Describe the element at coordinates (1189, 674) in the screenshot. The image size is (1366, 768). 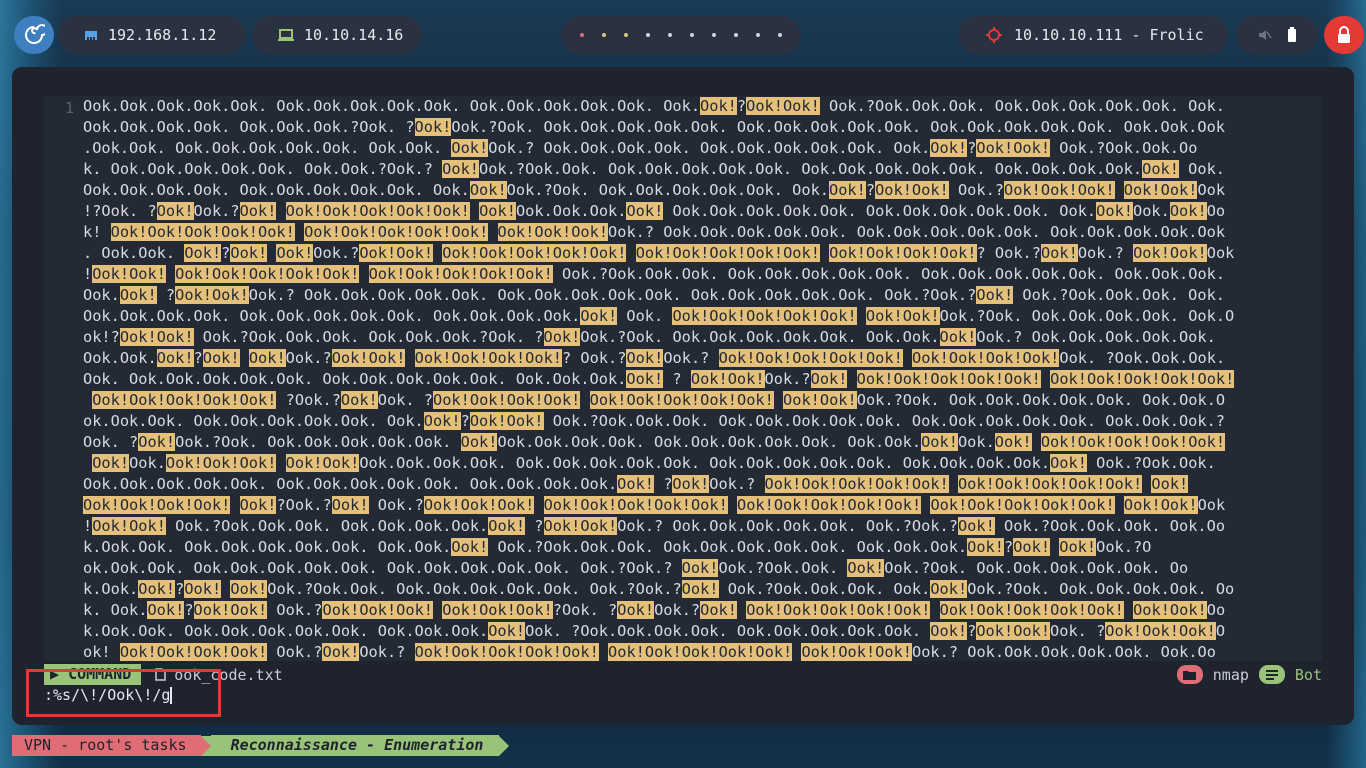
I see `folder-icon` at that location.